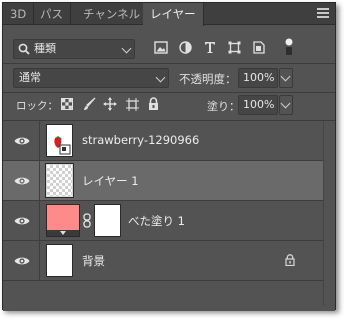 The width and height of the screenshot is (346, 322). I want to click on opacity-value: 100%, so click(259, 77).